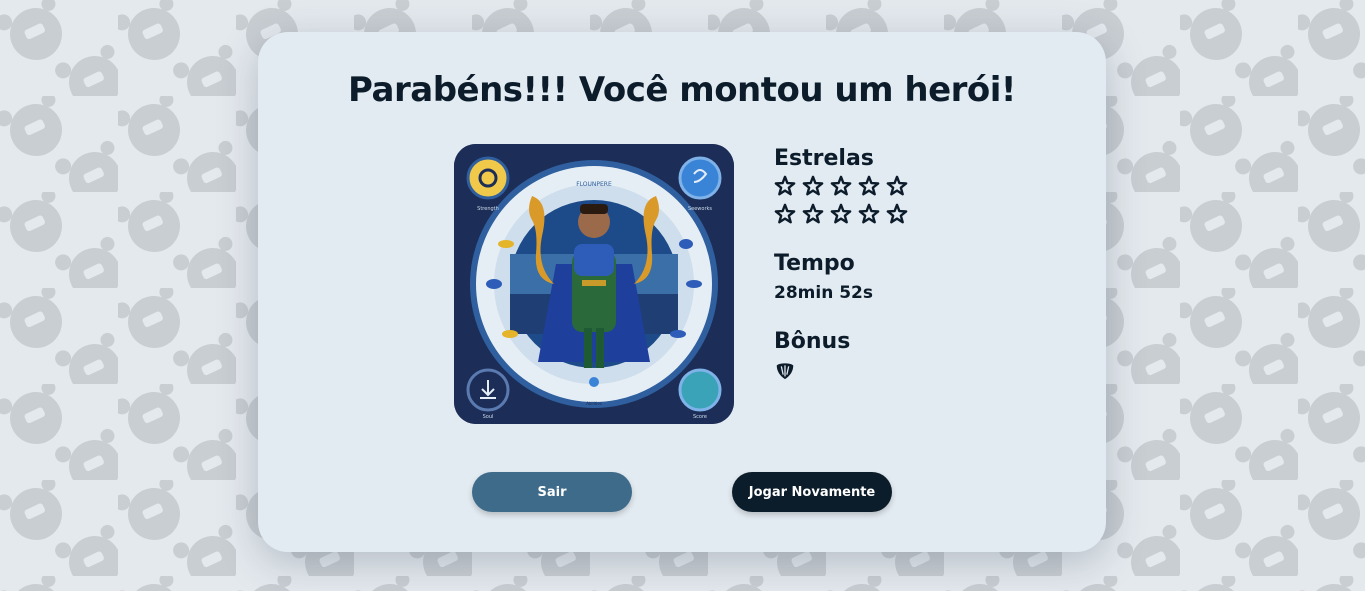 The height and width of the screenshot is (591, 1365). I want to click on time-value: 28min 52s, so click(823, 293).